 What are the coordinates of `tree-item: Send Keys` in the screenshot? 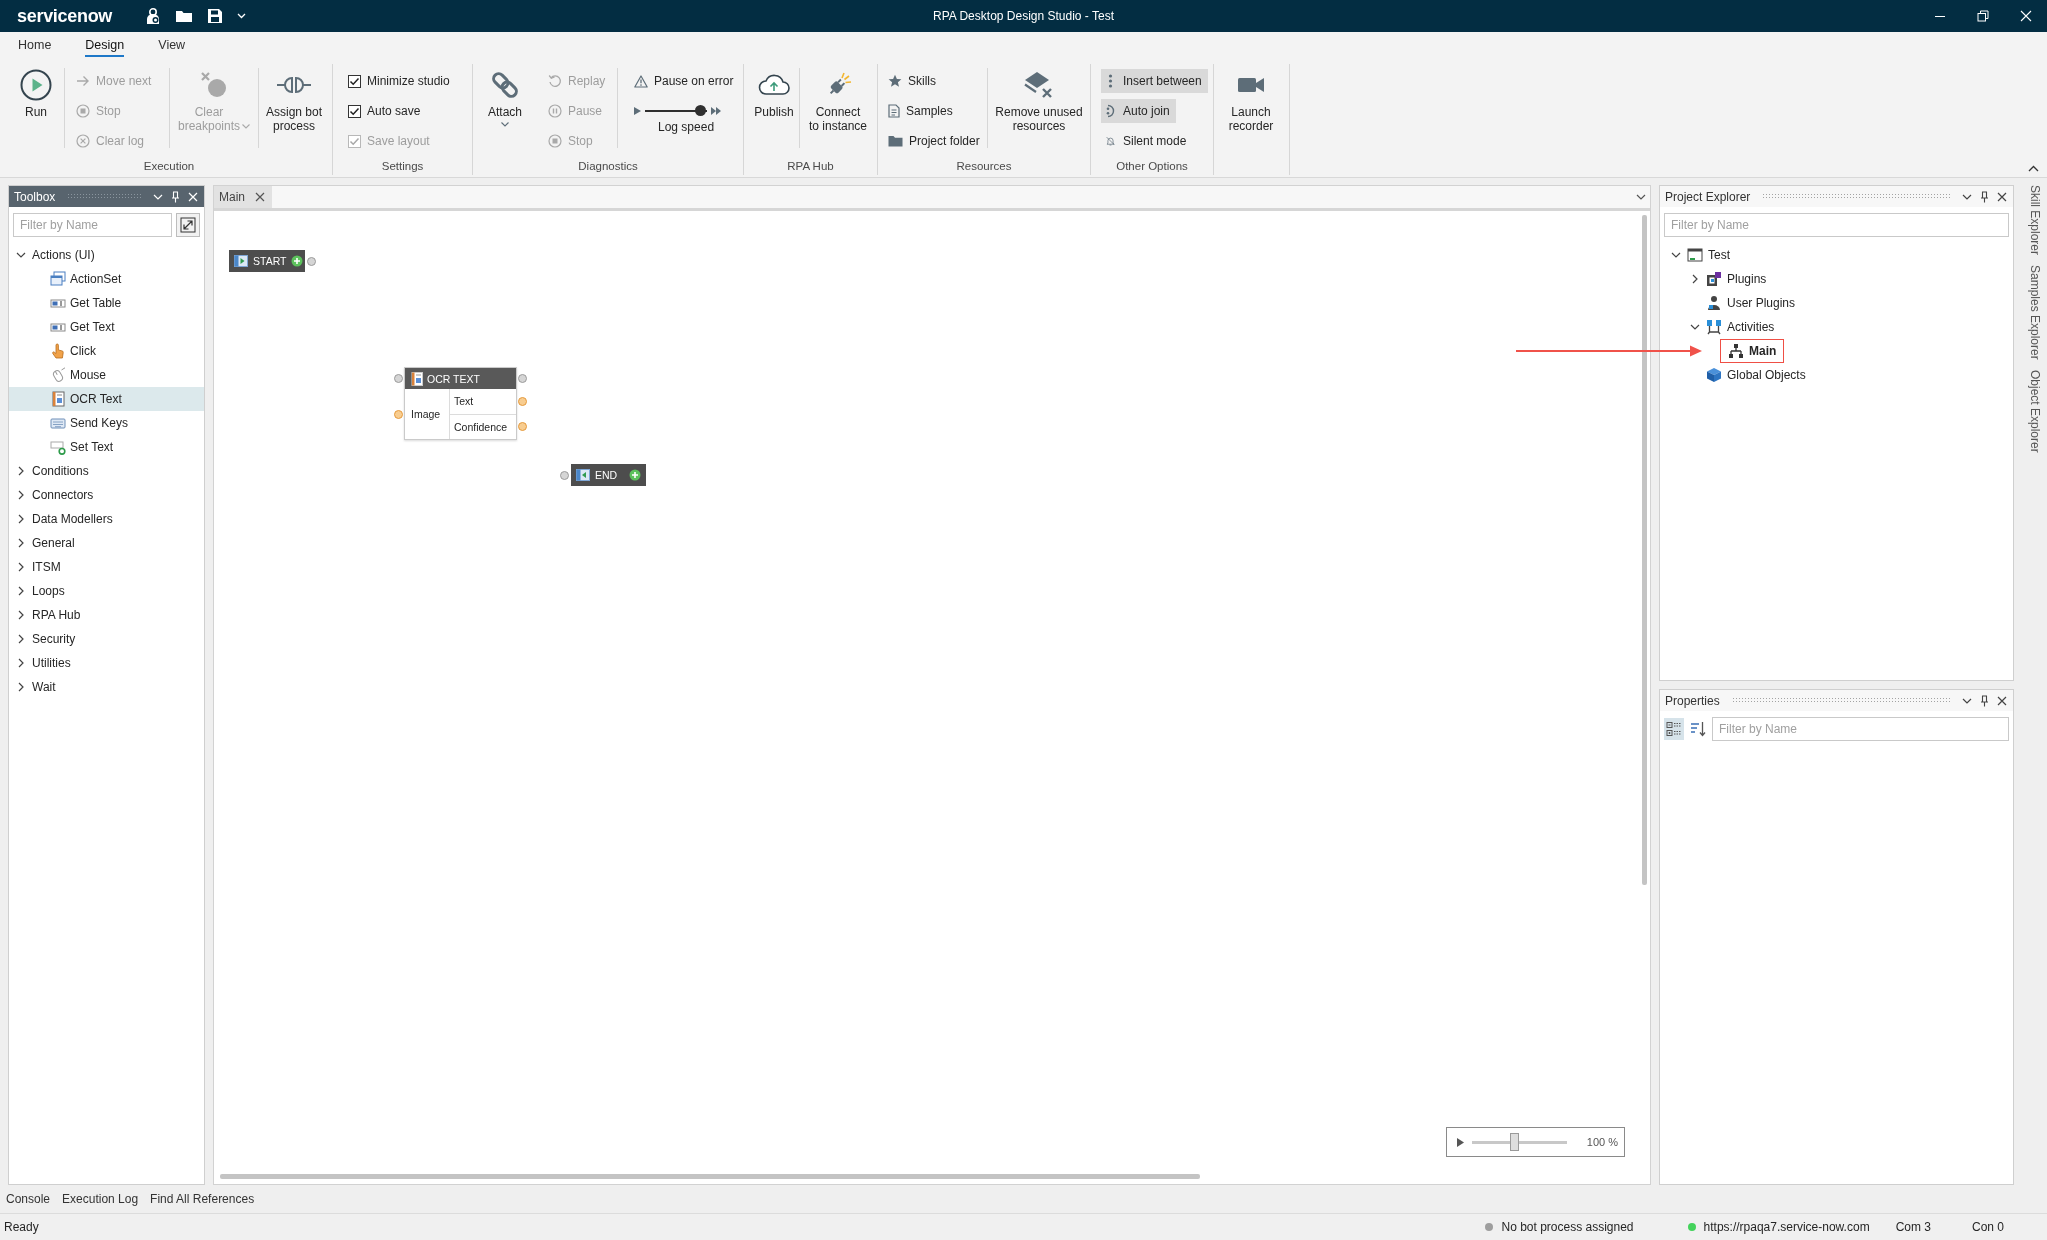 It's located at (106, 423).